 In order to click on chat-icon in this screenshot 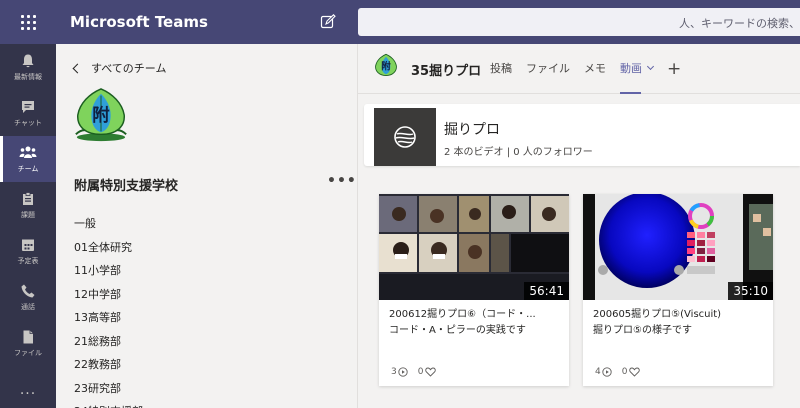, I will do `click(28, 106)`.